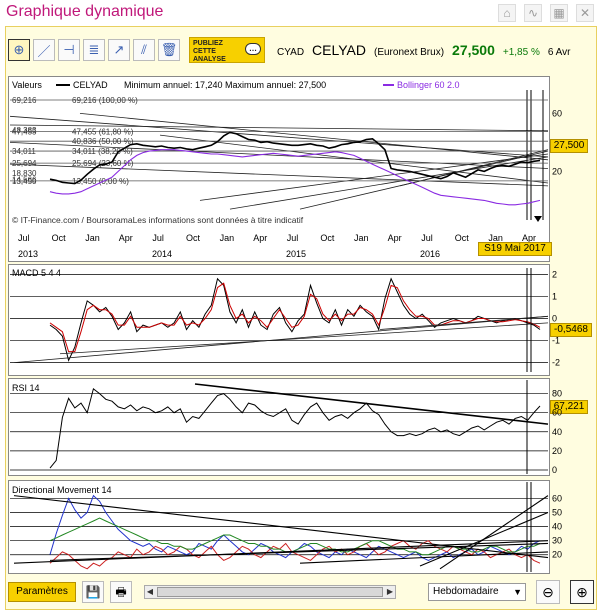 The height and width of the screenshot is (614, 602). Describe the element at coordinates (169, 50) in the screenshot. I see `trash-icon: 🗑` at that location.